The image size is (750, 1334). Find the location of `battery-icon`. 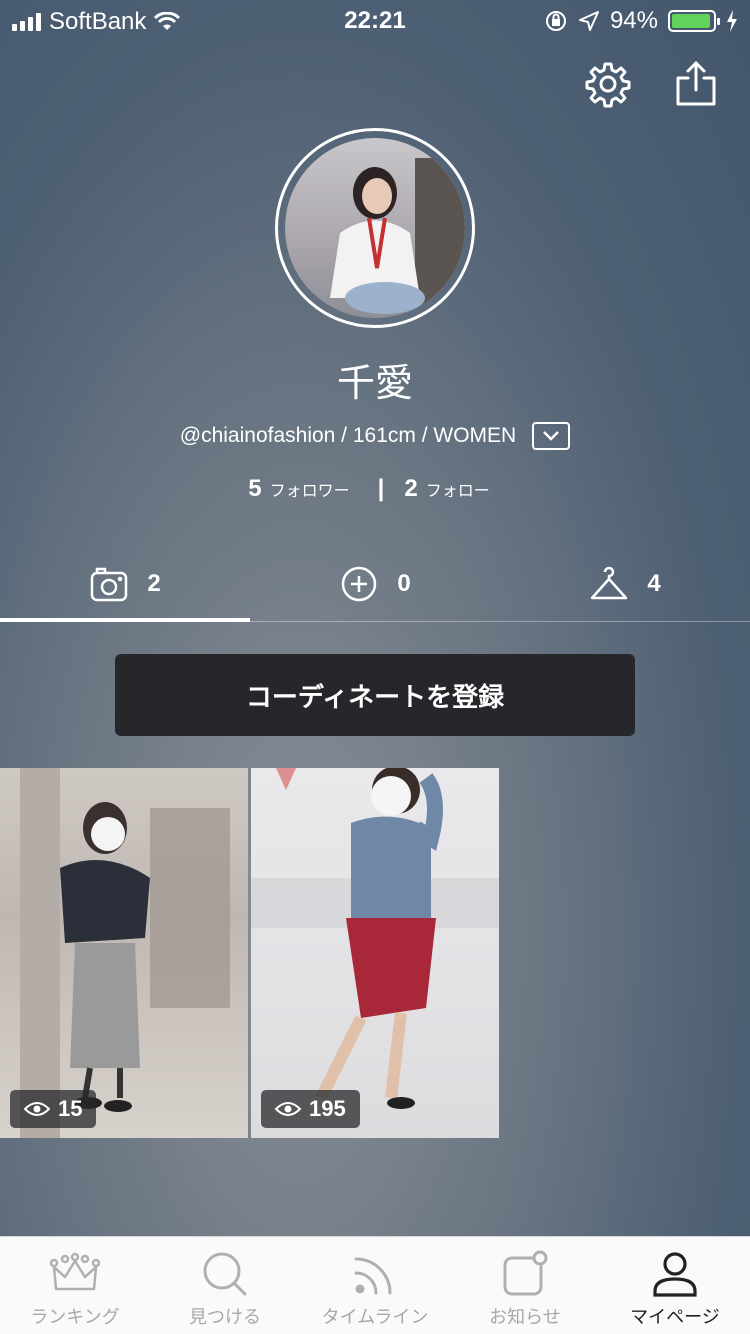

battery-icon is located at coordinates (694, 21).